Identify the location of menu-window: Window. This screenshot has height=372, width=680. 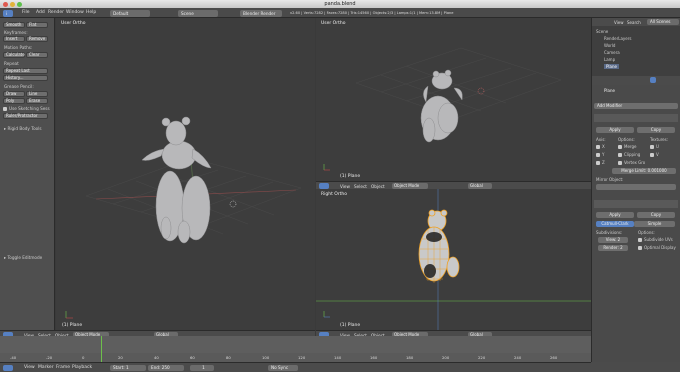
(75, 12).